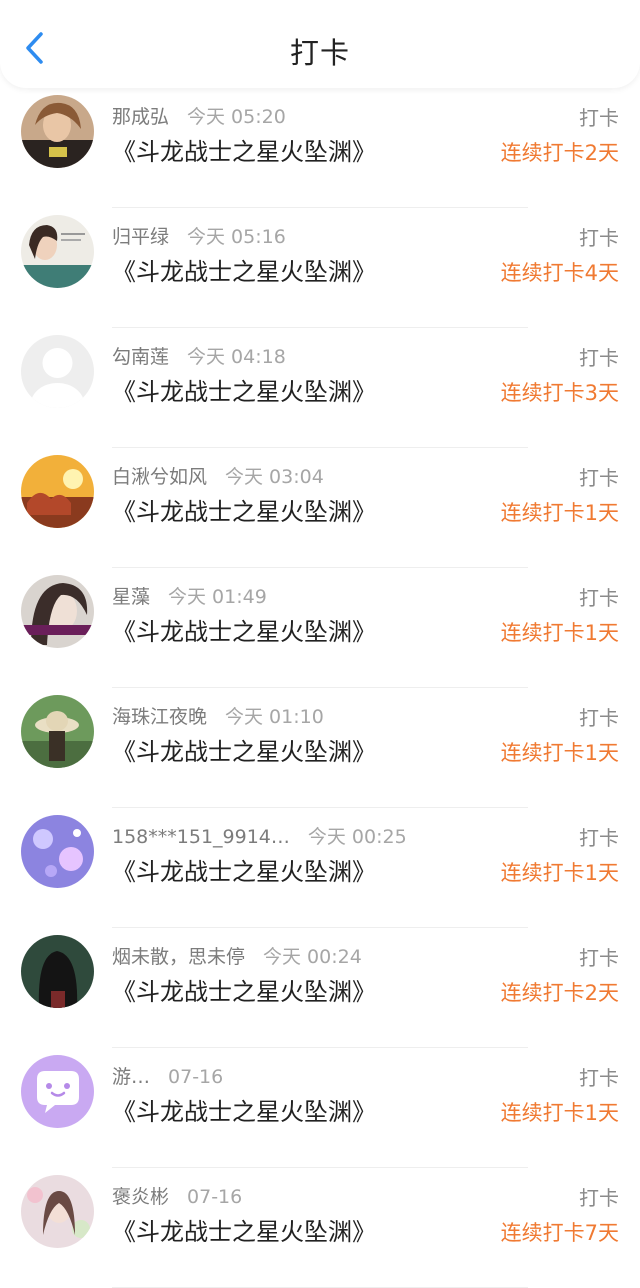  I want to click on streak-label: 连续打卡7天, so click(559, 1233).